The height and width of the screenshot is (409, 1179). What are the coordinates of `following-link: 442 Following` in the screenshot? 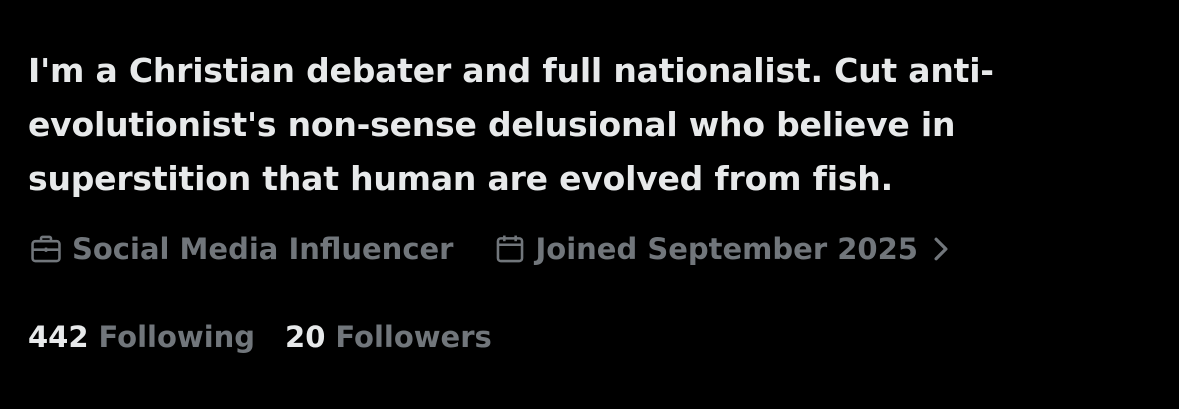 It's located at (141, 337).